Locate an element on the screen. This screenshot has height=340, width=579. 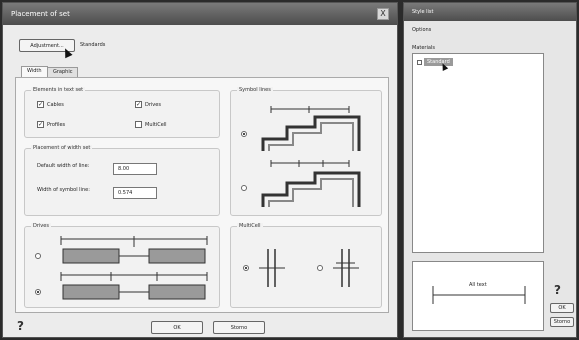
multicell-option-2-diagram is located at coordinates (346, 268).